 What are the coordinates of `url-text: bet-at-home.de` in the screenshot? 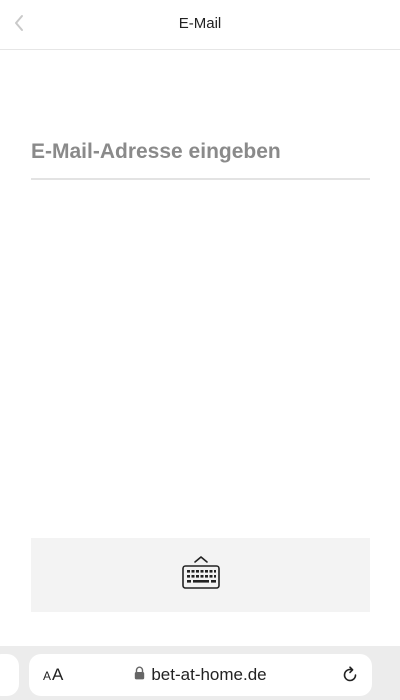 It's located at (209, 674).